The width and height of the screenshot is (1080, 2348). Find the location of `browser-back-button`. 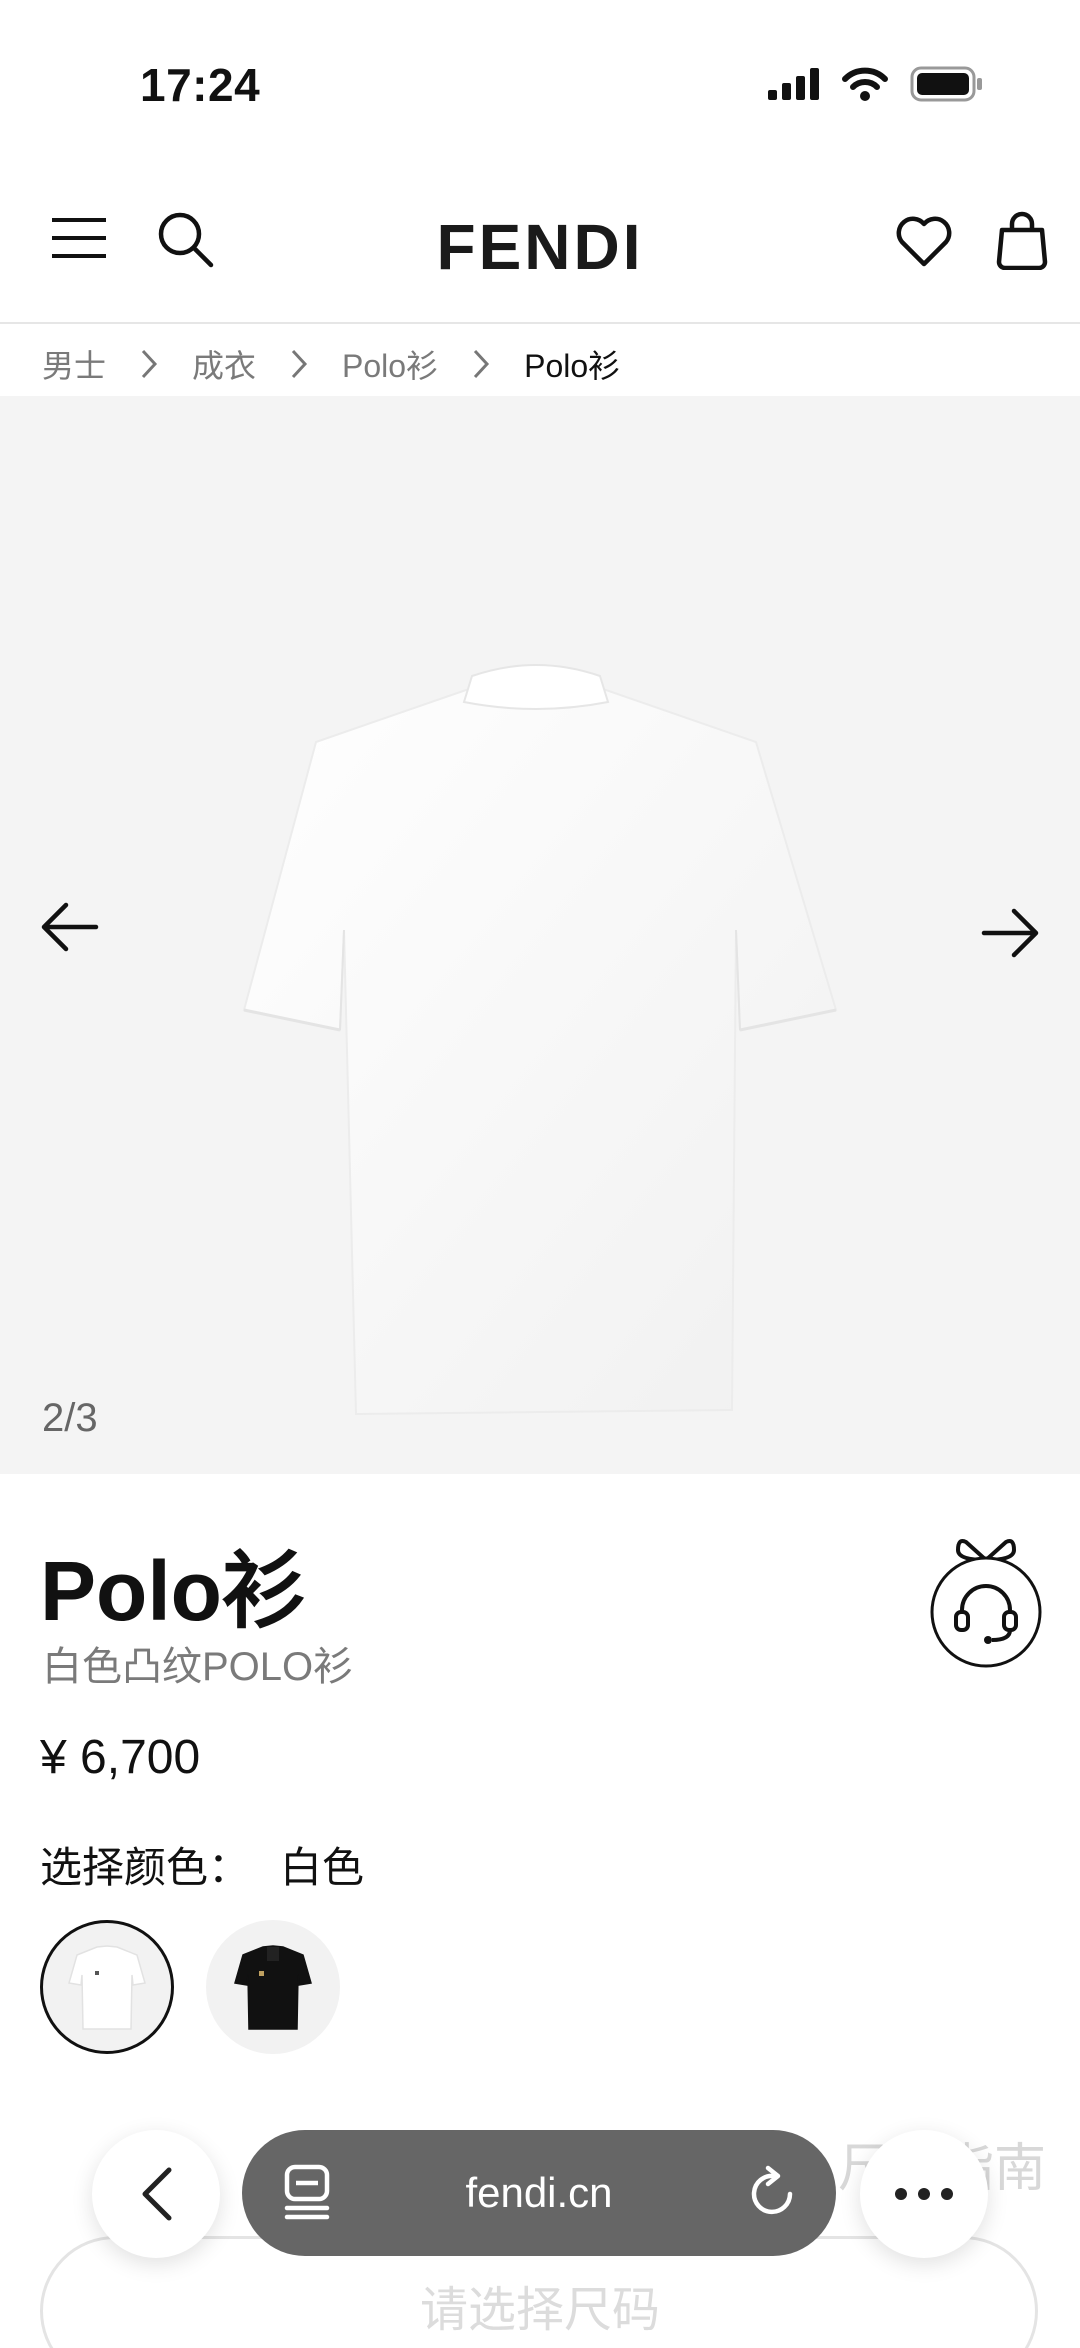

browser-back-button is located at coordinates (156, 2194).